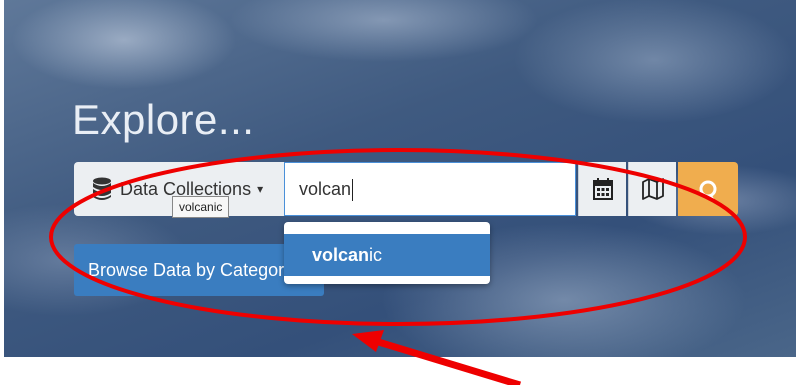 The height and width of the screenshot is (385, 798). I want to click on annotation-arrowhead, so click(368, 341).